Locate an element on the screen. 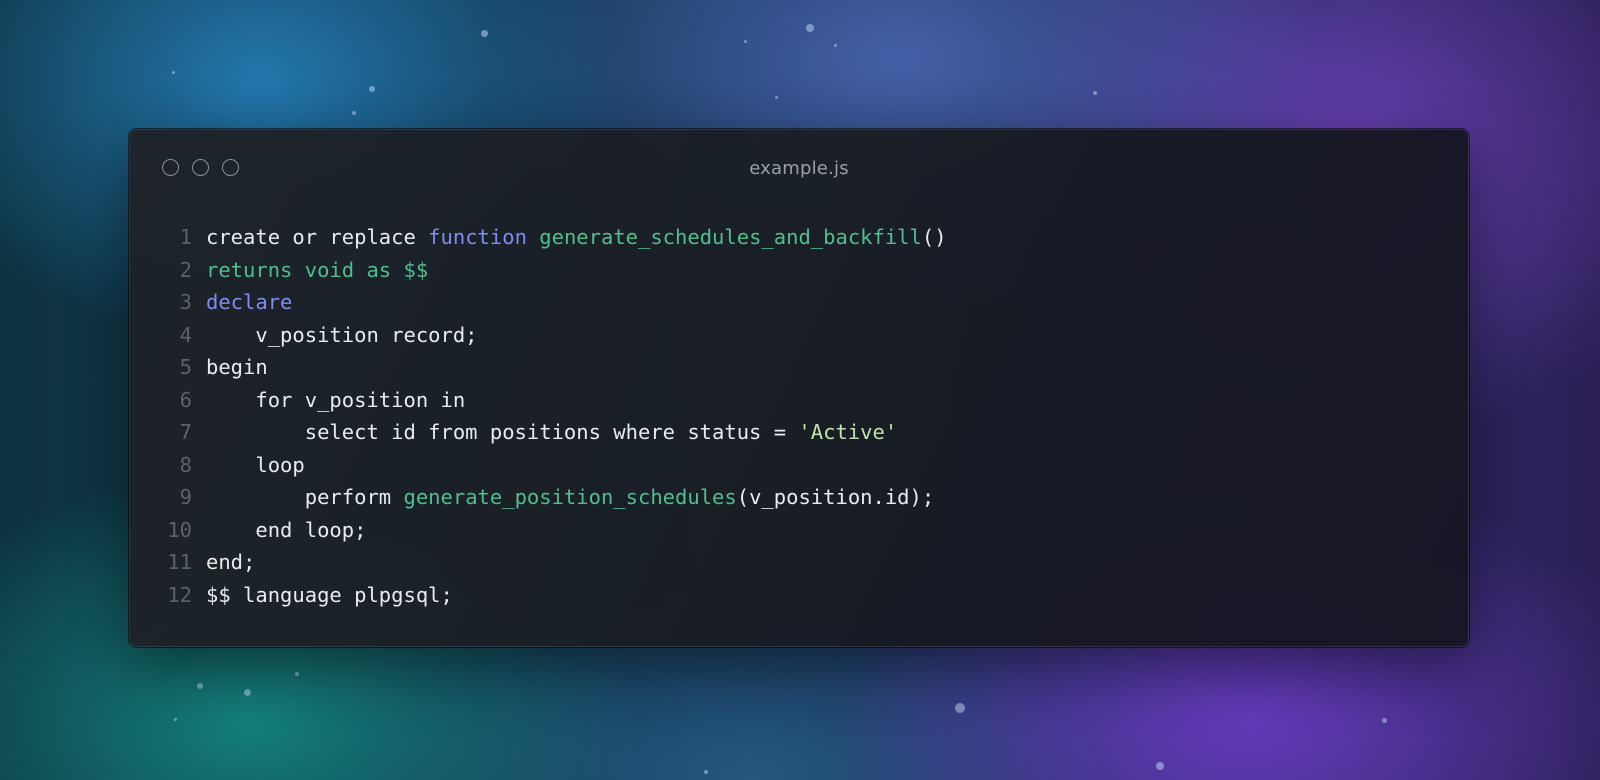  line-number: 5 is located at coordinates (185, 367).